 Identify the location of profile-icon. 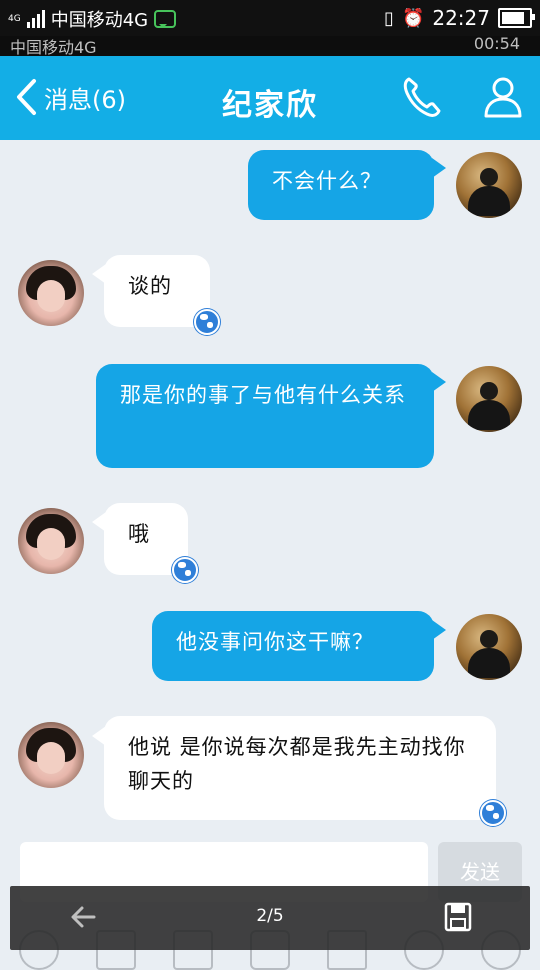
(503, 97).